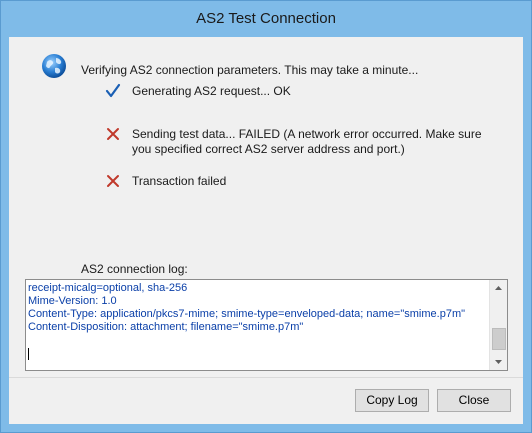  I want to click on globe-icon, so click(54, 66).